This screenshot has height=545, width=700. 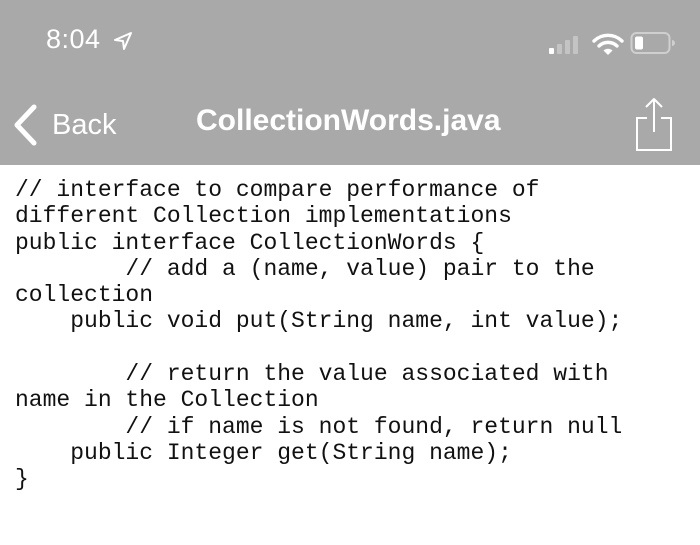 What do you see at coordinates (654, 124) in the screenshot?
I see `share-icon` at bounding box center [654, 124].